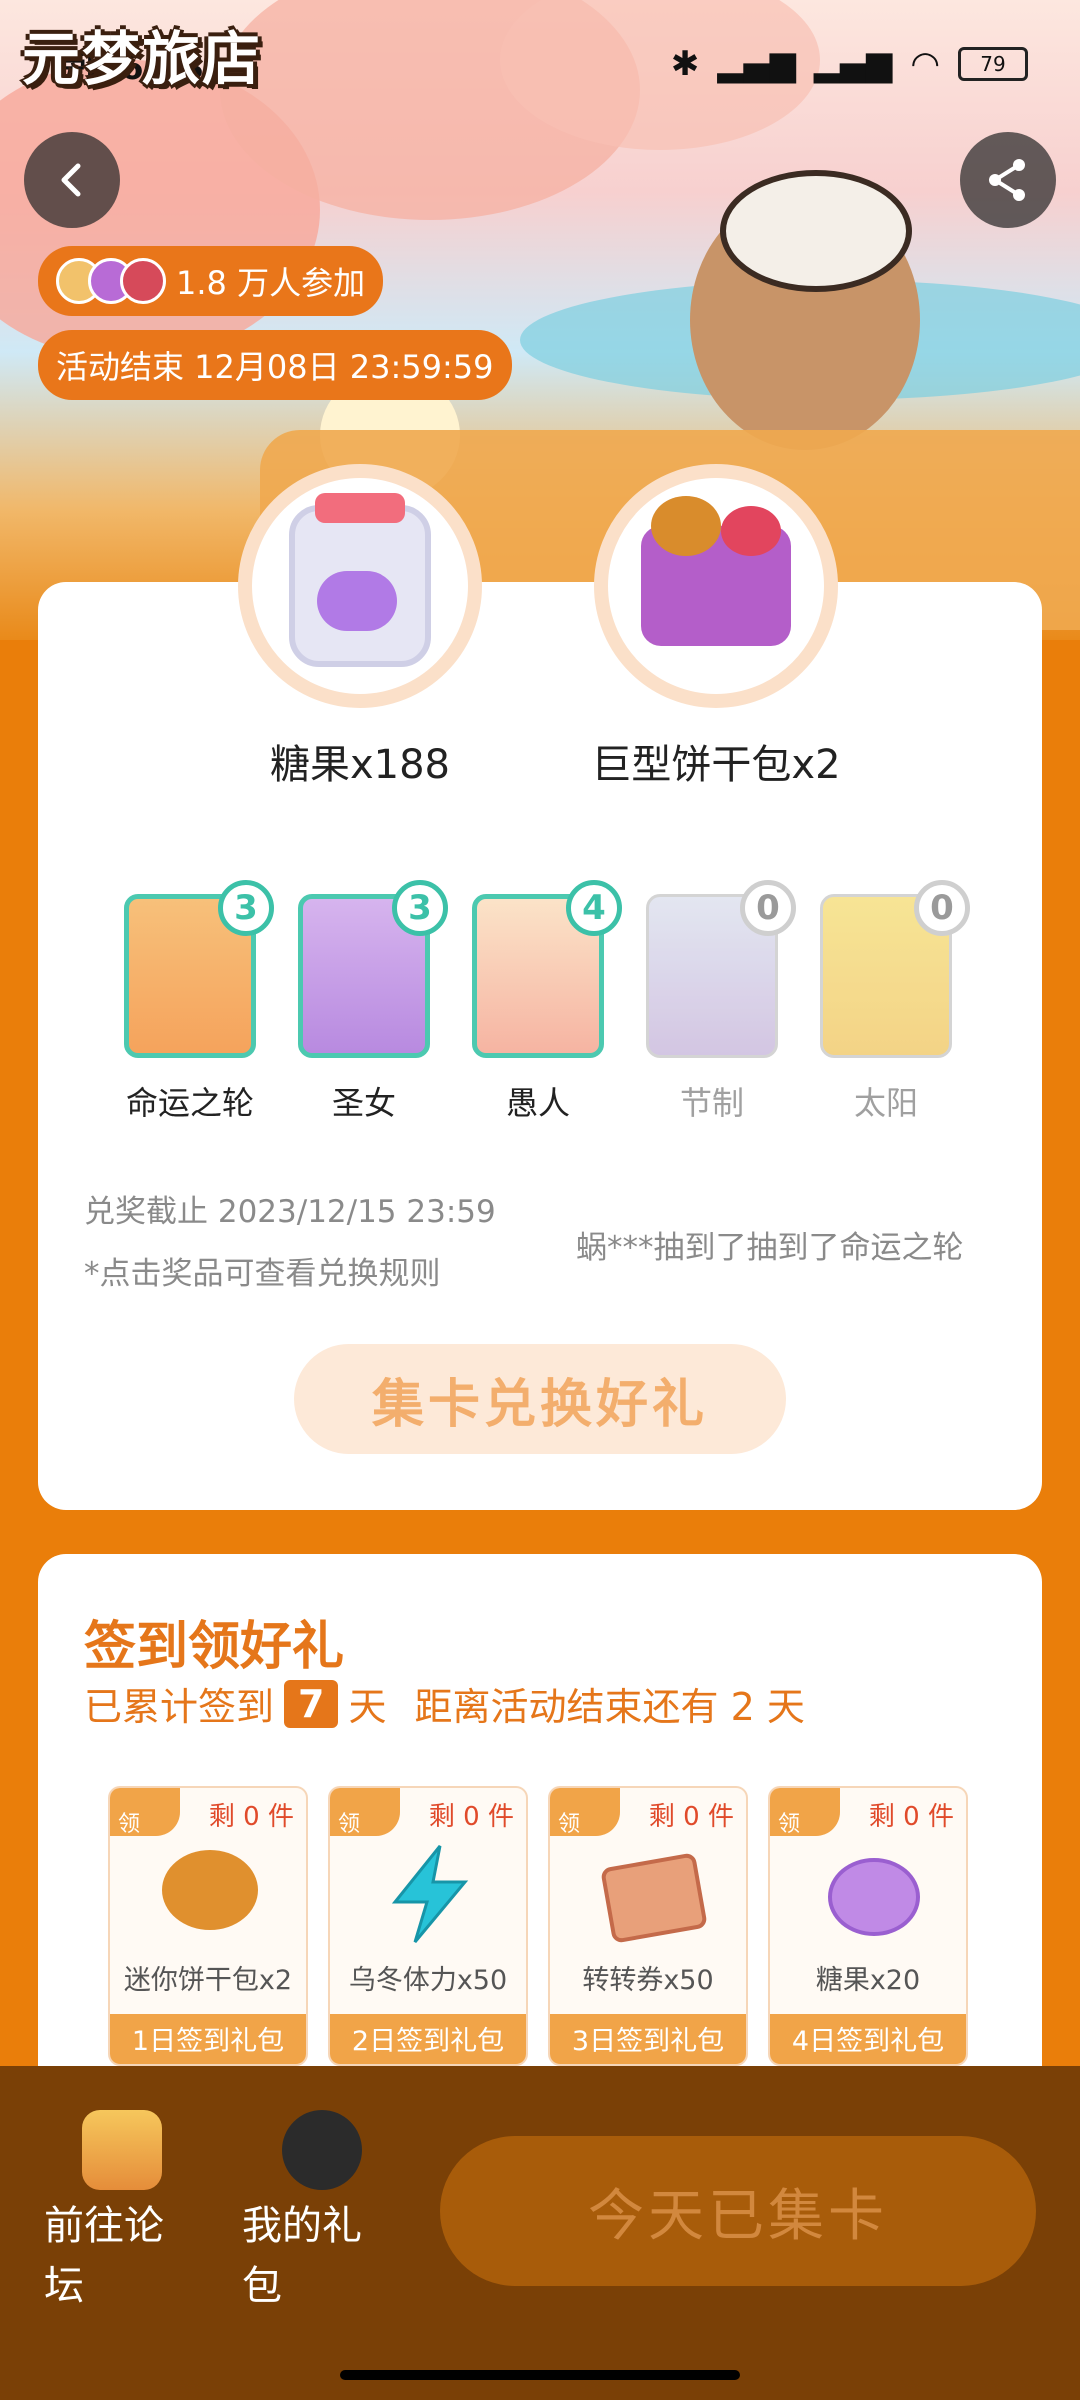 This screenshot has height=2400, width=1080. What do you see at coordinates (648, 2039) in the screenshot?
I see `reward-footer: 3日签到礼包` at bounding box center [648, 2039].